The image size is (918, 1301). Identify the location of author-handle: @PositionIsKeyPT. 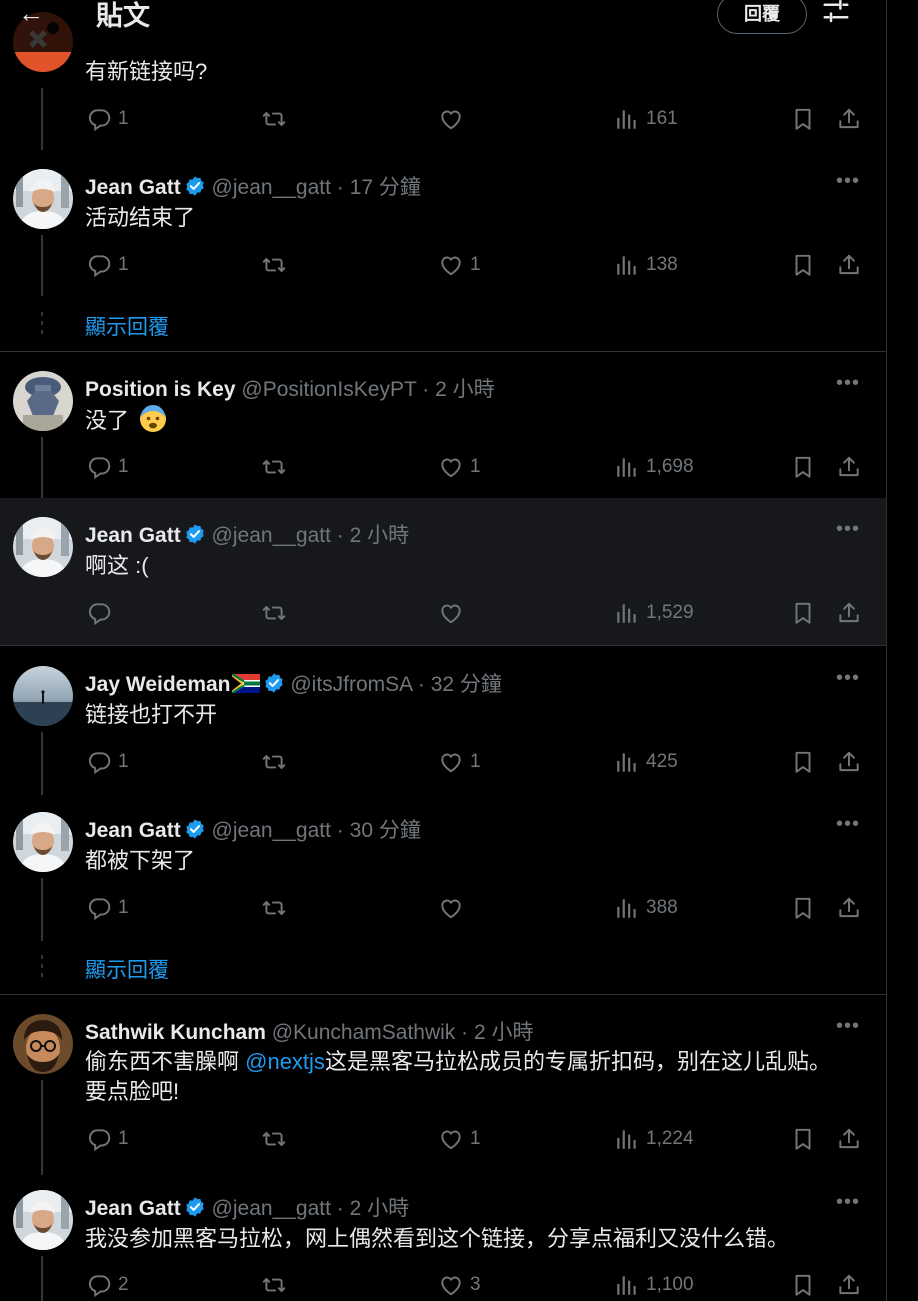
(328, 389).